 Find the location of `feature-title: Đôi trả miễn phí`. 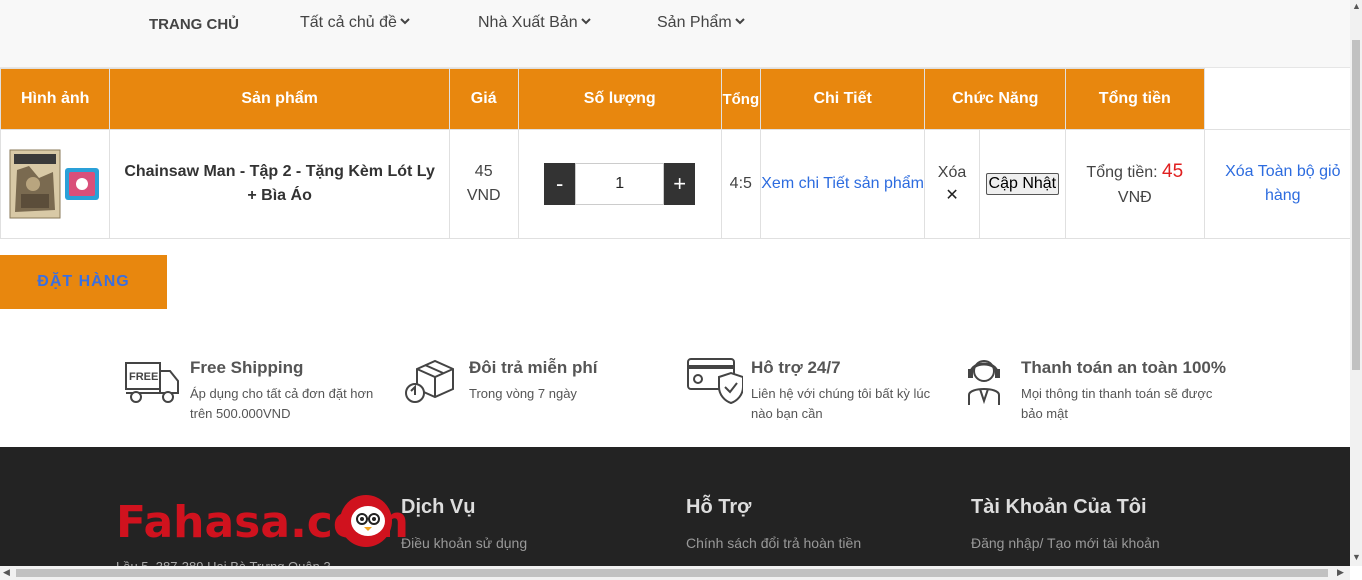

feature-title: Đôi trả miễn phí is located at coordinates (533, 367).